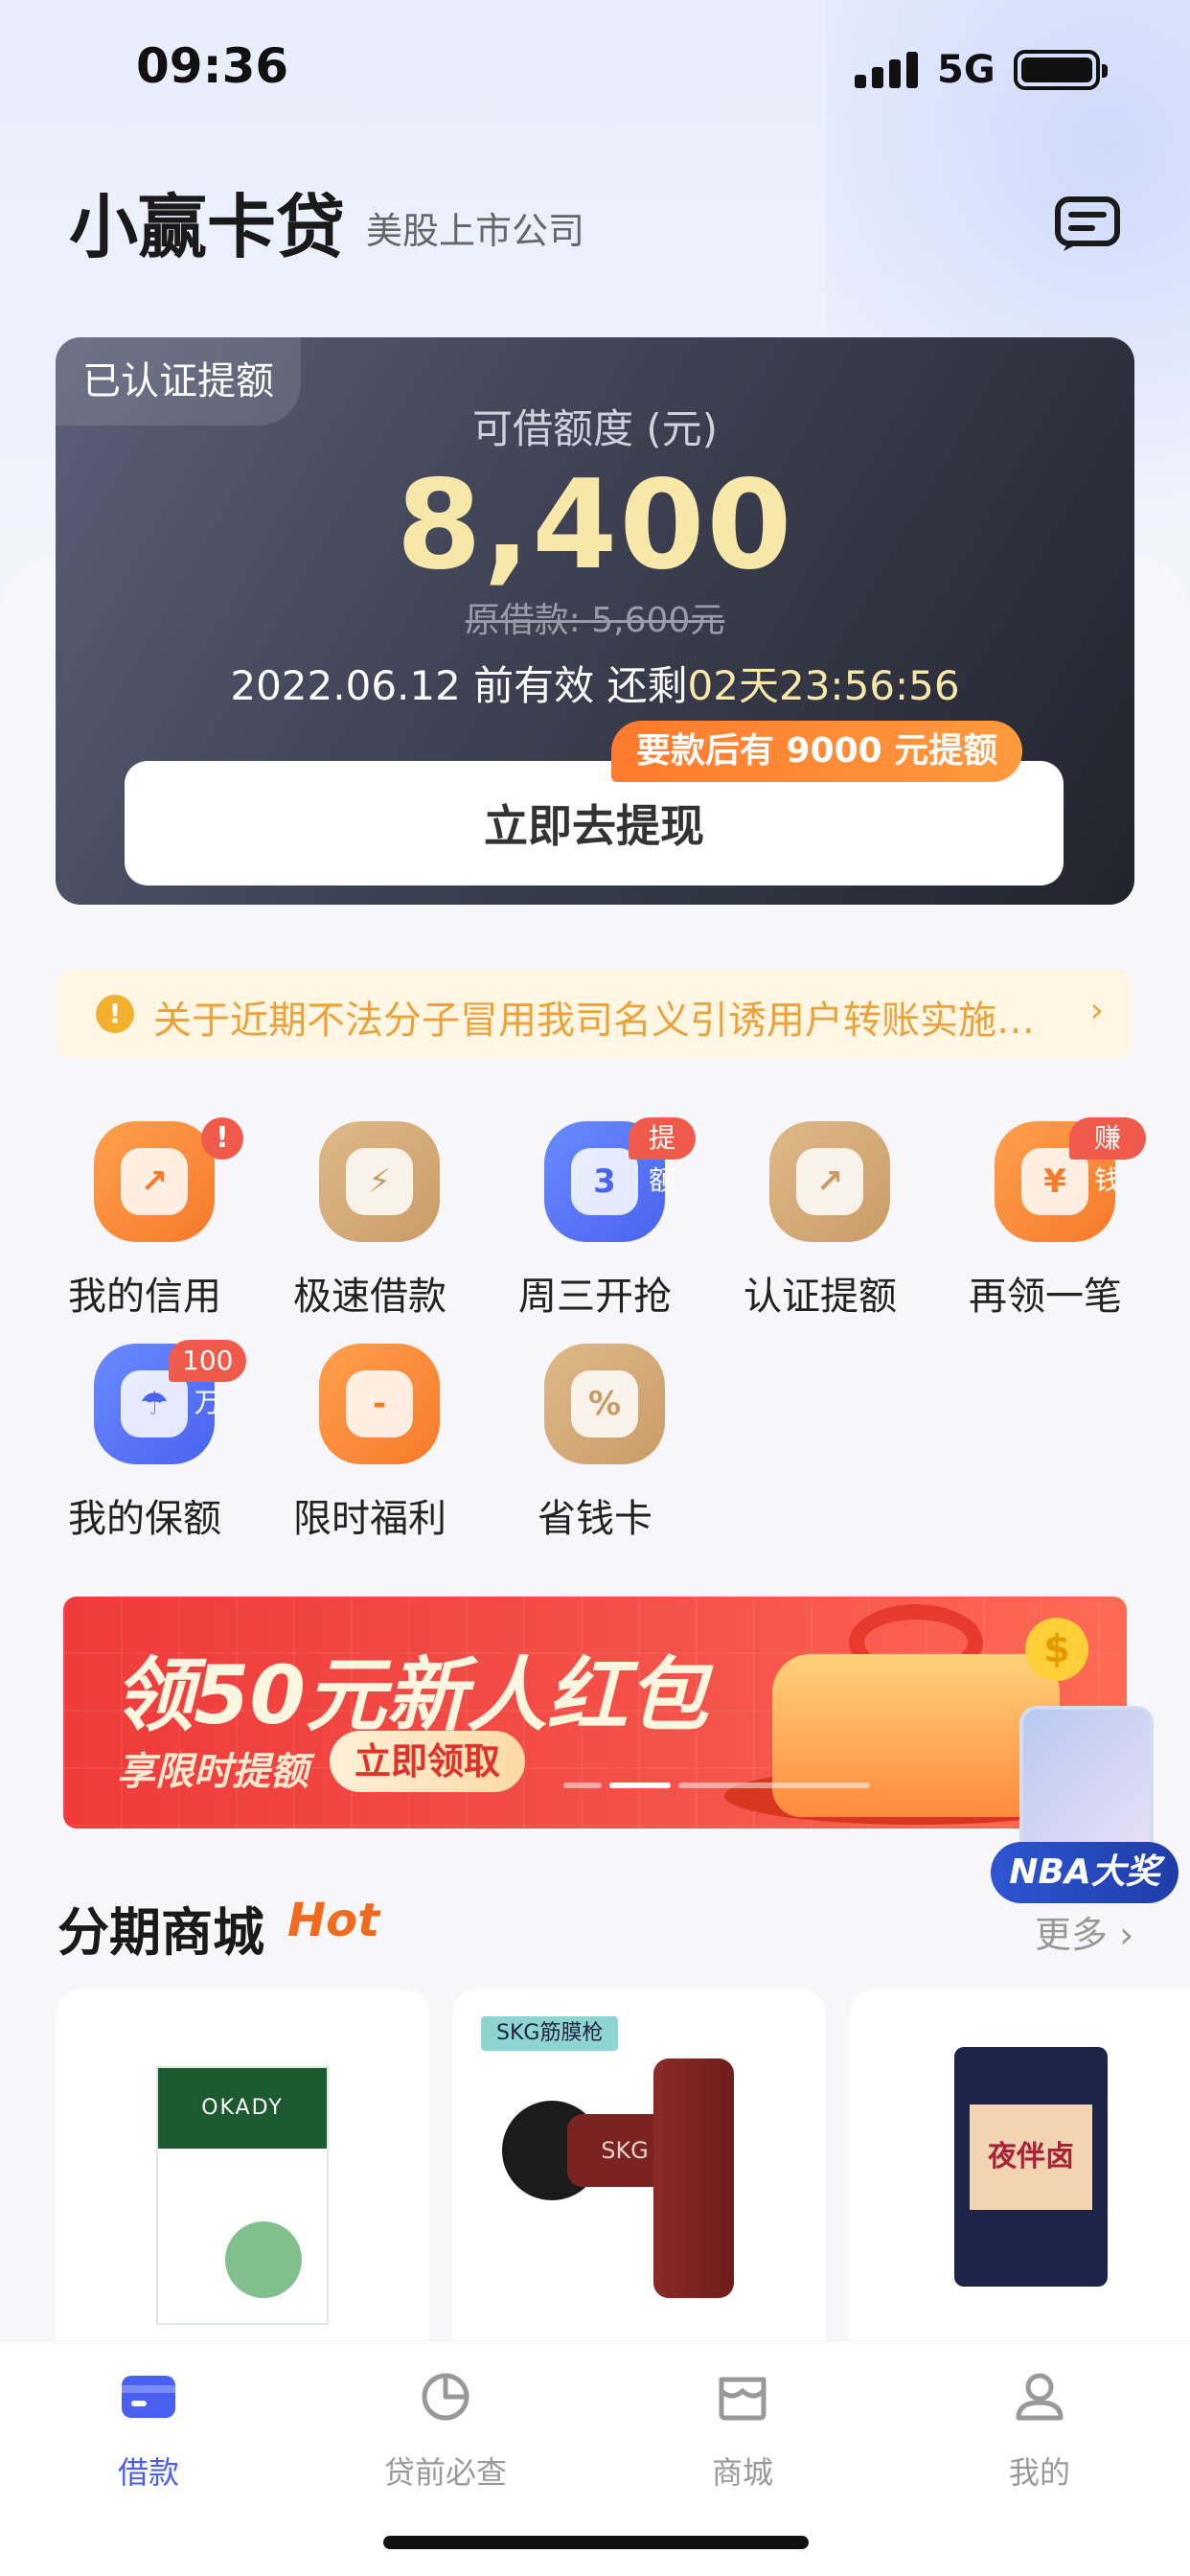  What do you see at coordinates (207, 227) in the screenshot?
I see `app-title: 小赢卡贷` at bounding box center [207, 227].